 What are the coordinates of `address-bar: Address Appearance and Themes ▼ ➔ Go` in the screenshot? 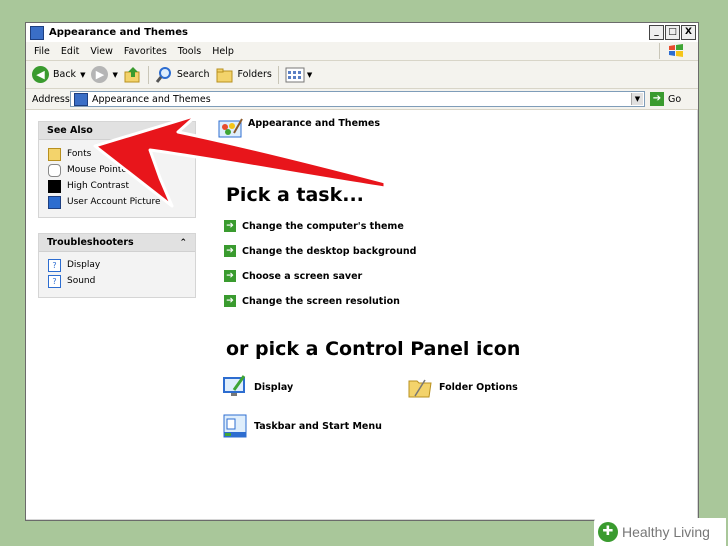 It's located at (362, 99).